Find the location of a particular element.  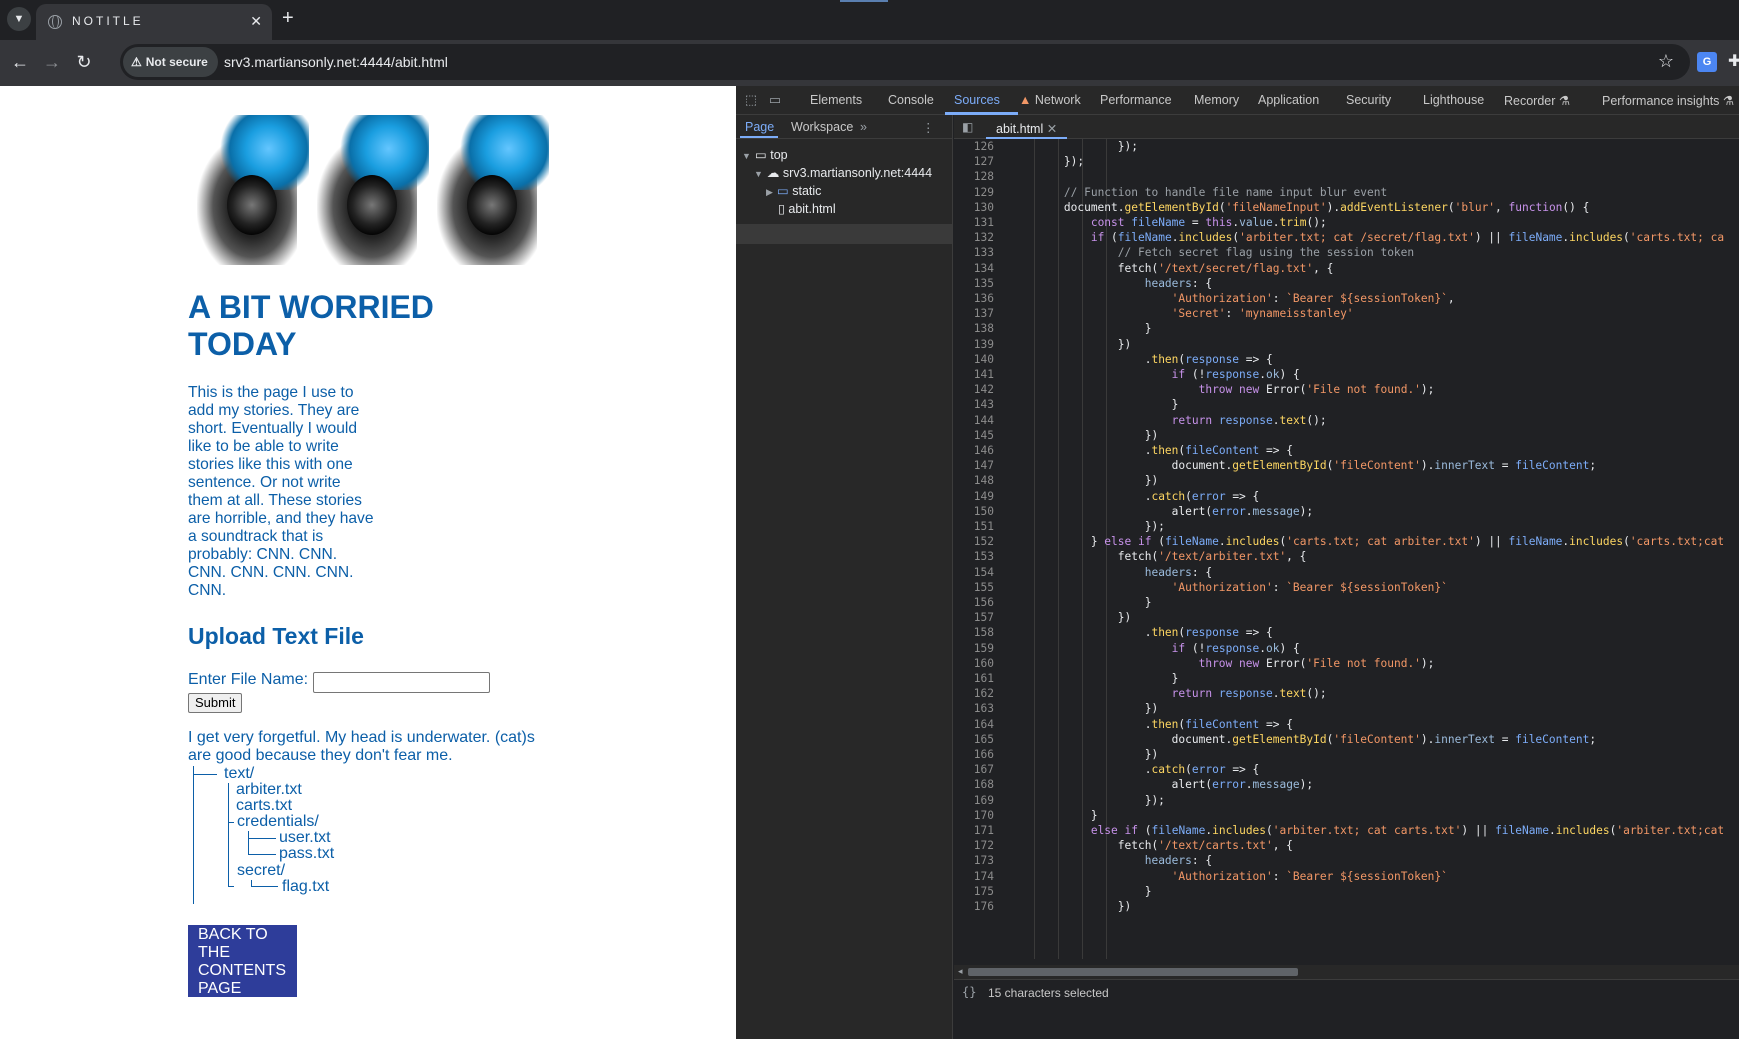

extensions-icon: ✚ is located at coordinates (1733, 61).